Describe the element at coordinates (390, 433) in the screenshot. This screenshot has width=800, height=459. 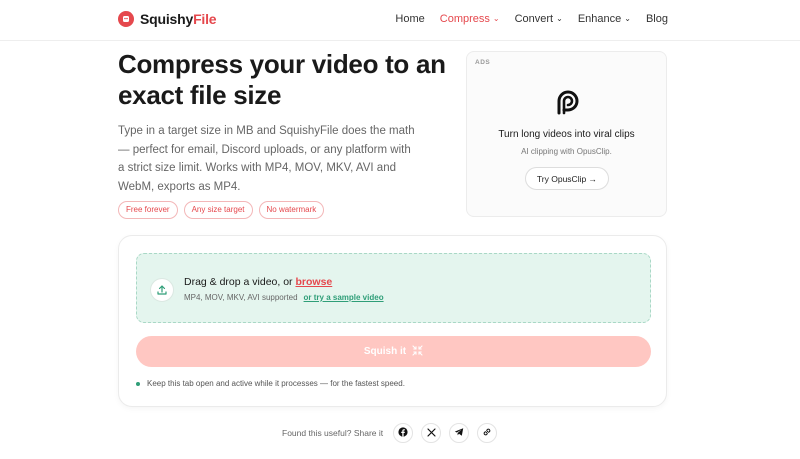
I see `share-bar: Found this useful? Share it` at that location.